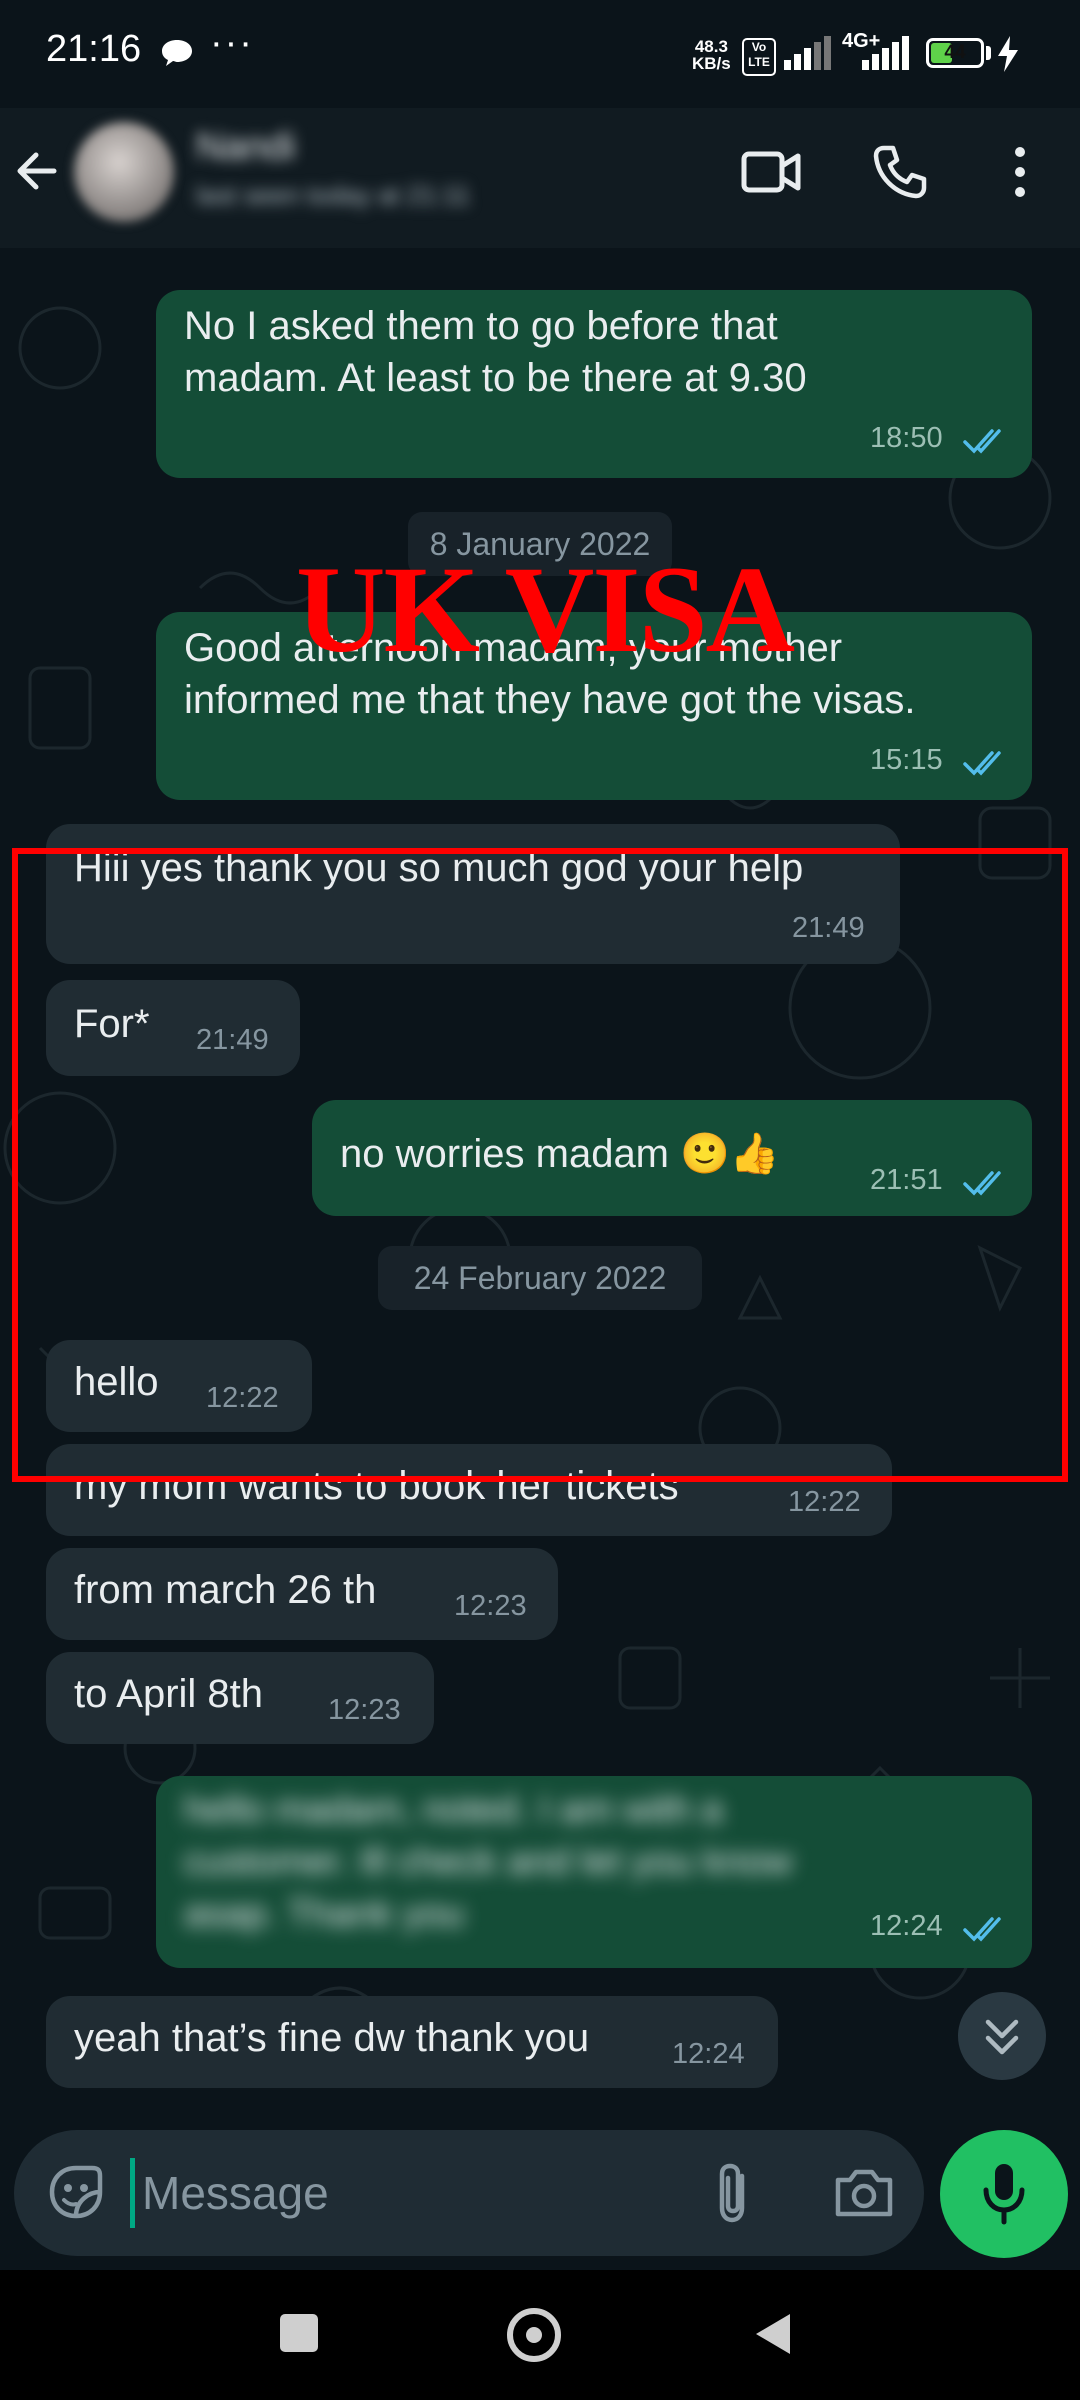 The width and height of the screenshot is (1080, 2400). I want to click on annotation-title: UK VISA, so click(545, 609).